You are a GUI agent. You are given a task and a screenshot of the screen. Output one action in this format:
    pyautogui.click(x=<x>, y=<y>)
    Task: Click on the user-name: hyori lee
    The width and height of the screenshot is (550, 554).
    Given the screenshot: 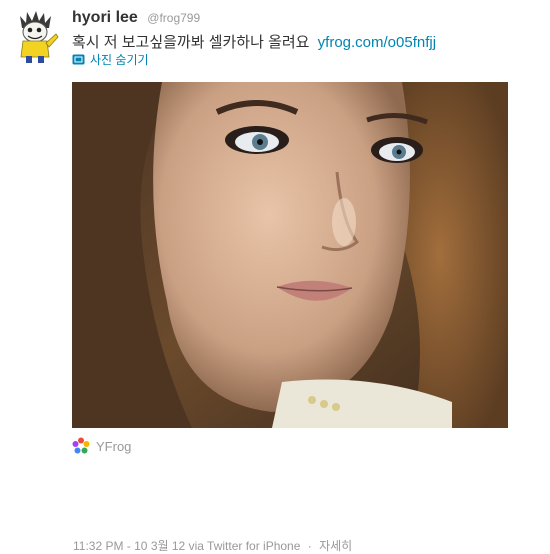 What is the action you would take?
    pyautogui.click(x=105, y=17)
    